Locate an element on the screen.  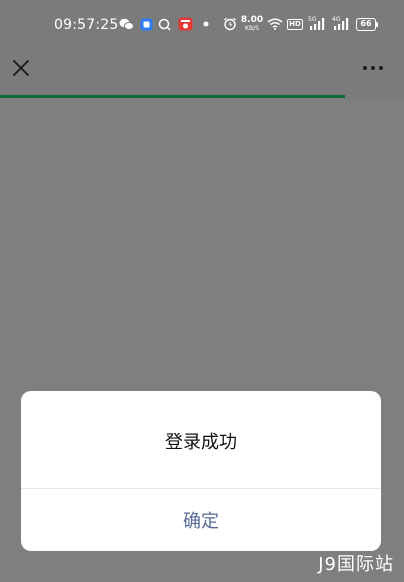
alarm-icon is located at coordinates (230, 24).